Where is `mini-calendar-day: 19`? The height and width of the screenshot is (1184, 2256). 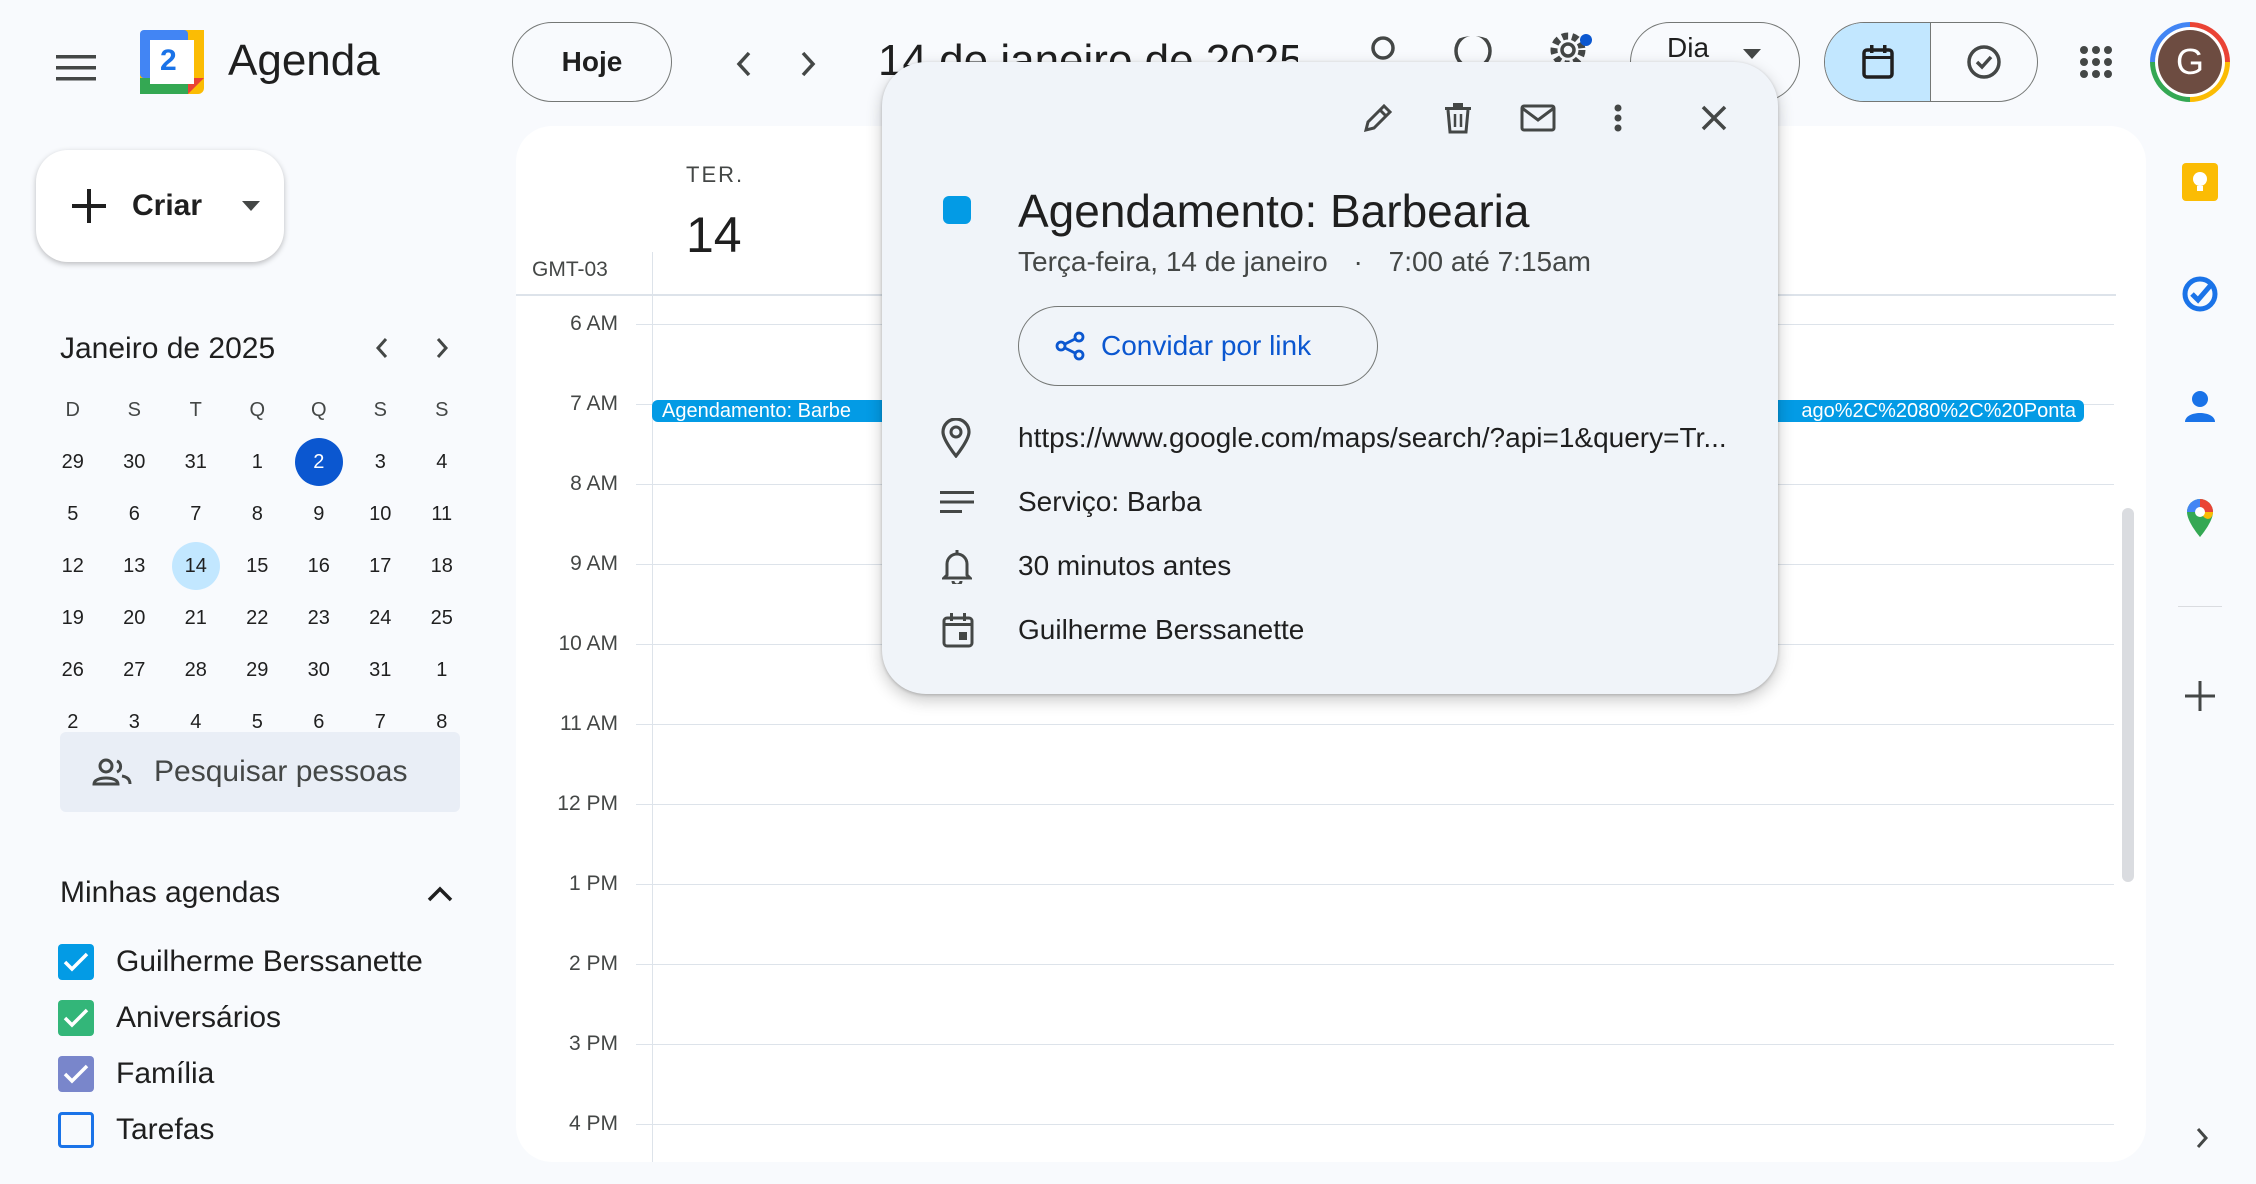 mini-calendar-day: 19 is located at coordinates (73, 618).